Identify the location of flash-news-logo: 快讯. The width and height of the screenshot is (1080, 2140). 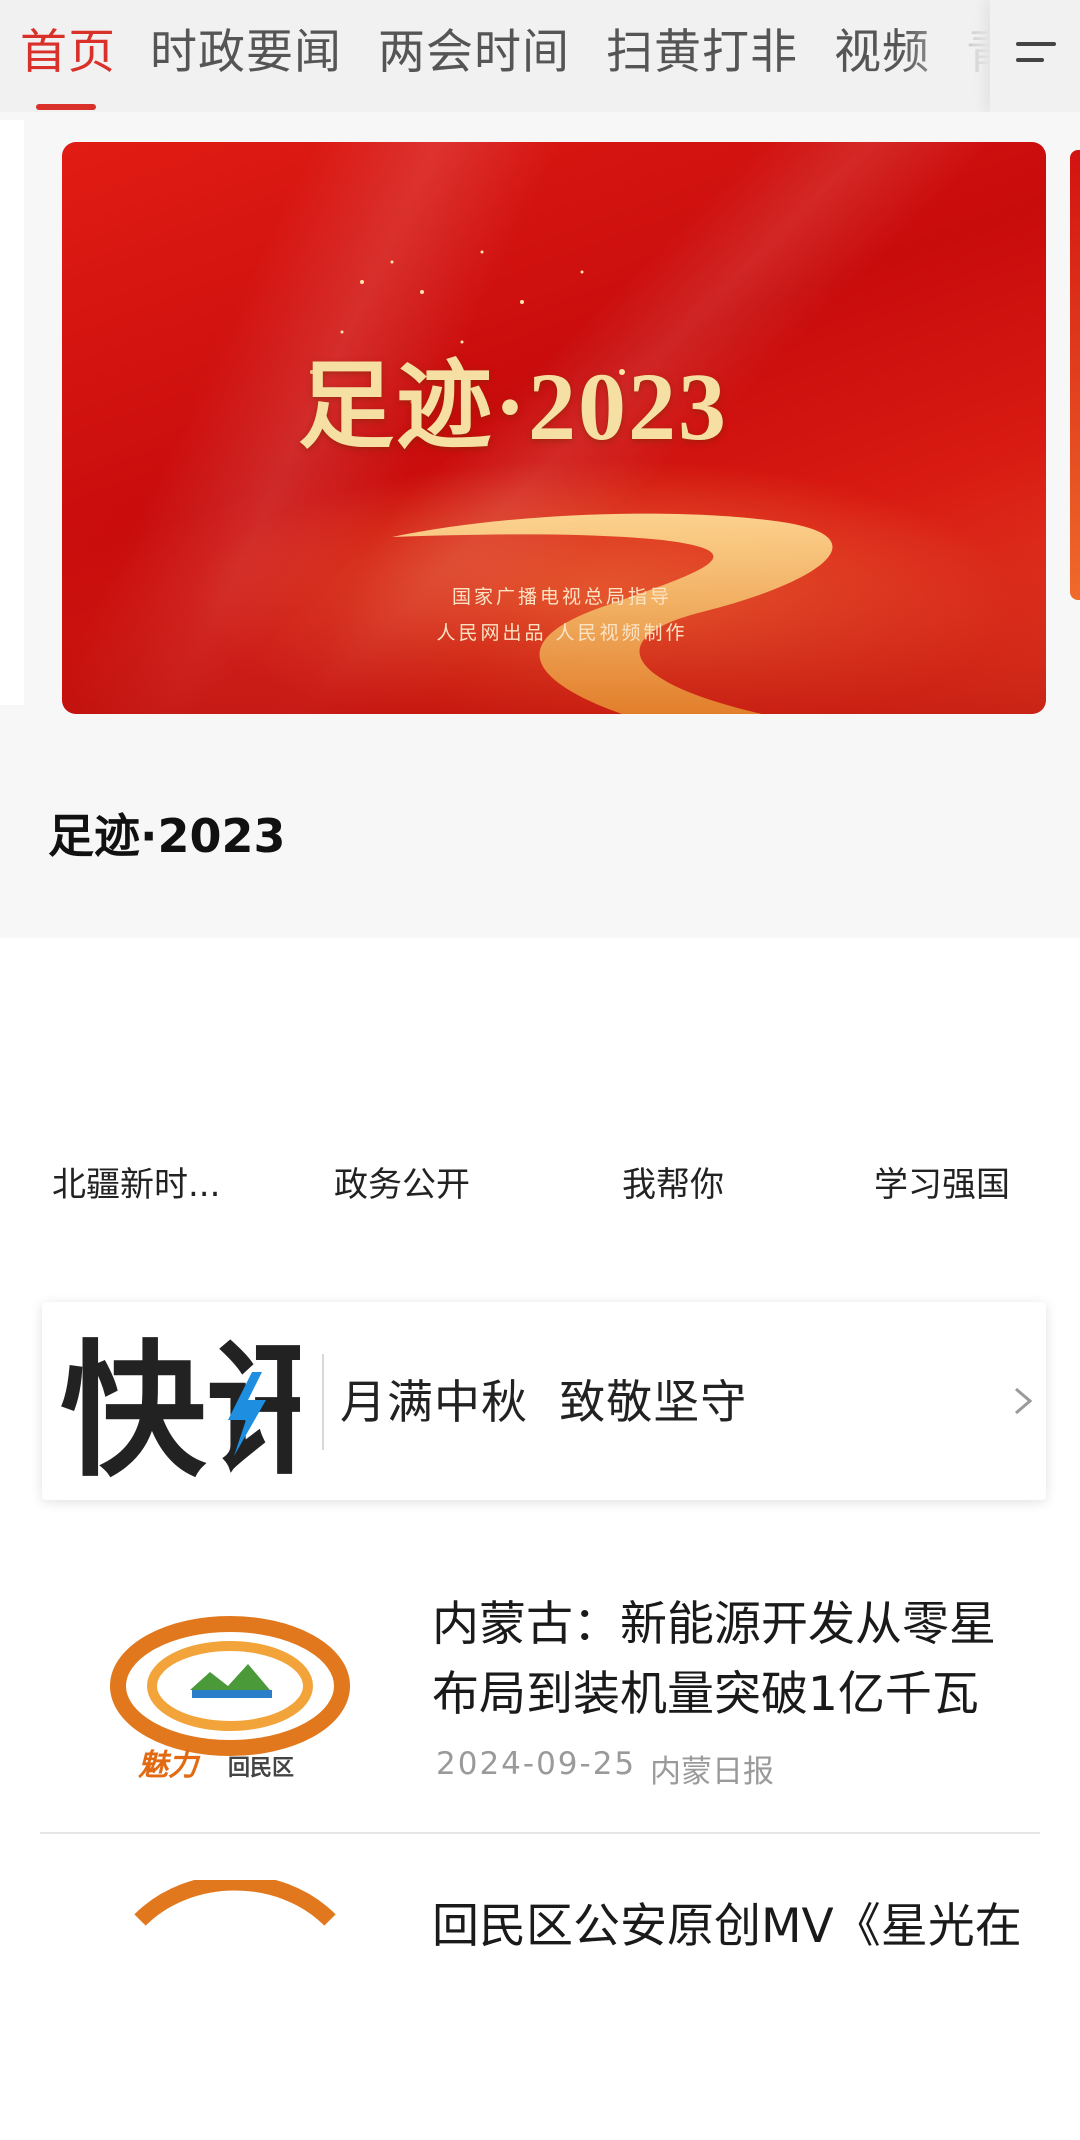
(180, 1403).